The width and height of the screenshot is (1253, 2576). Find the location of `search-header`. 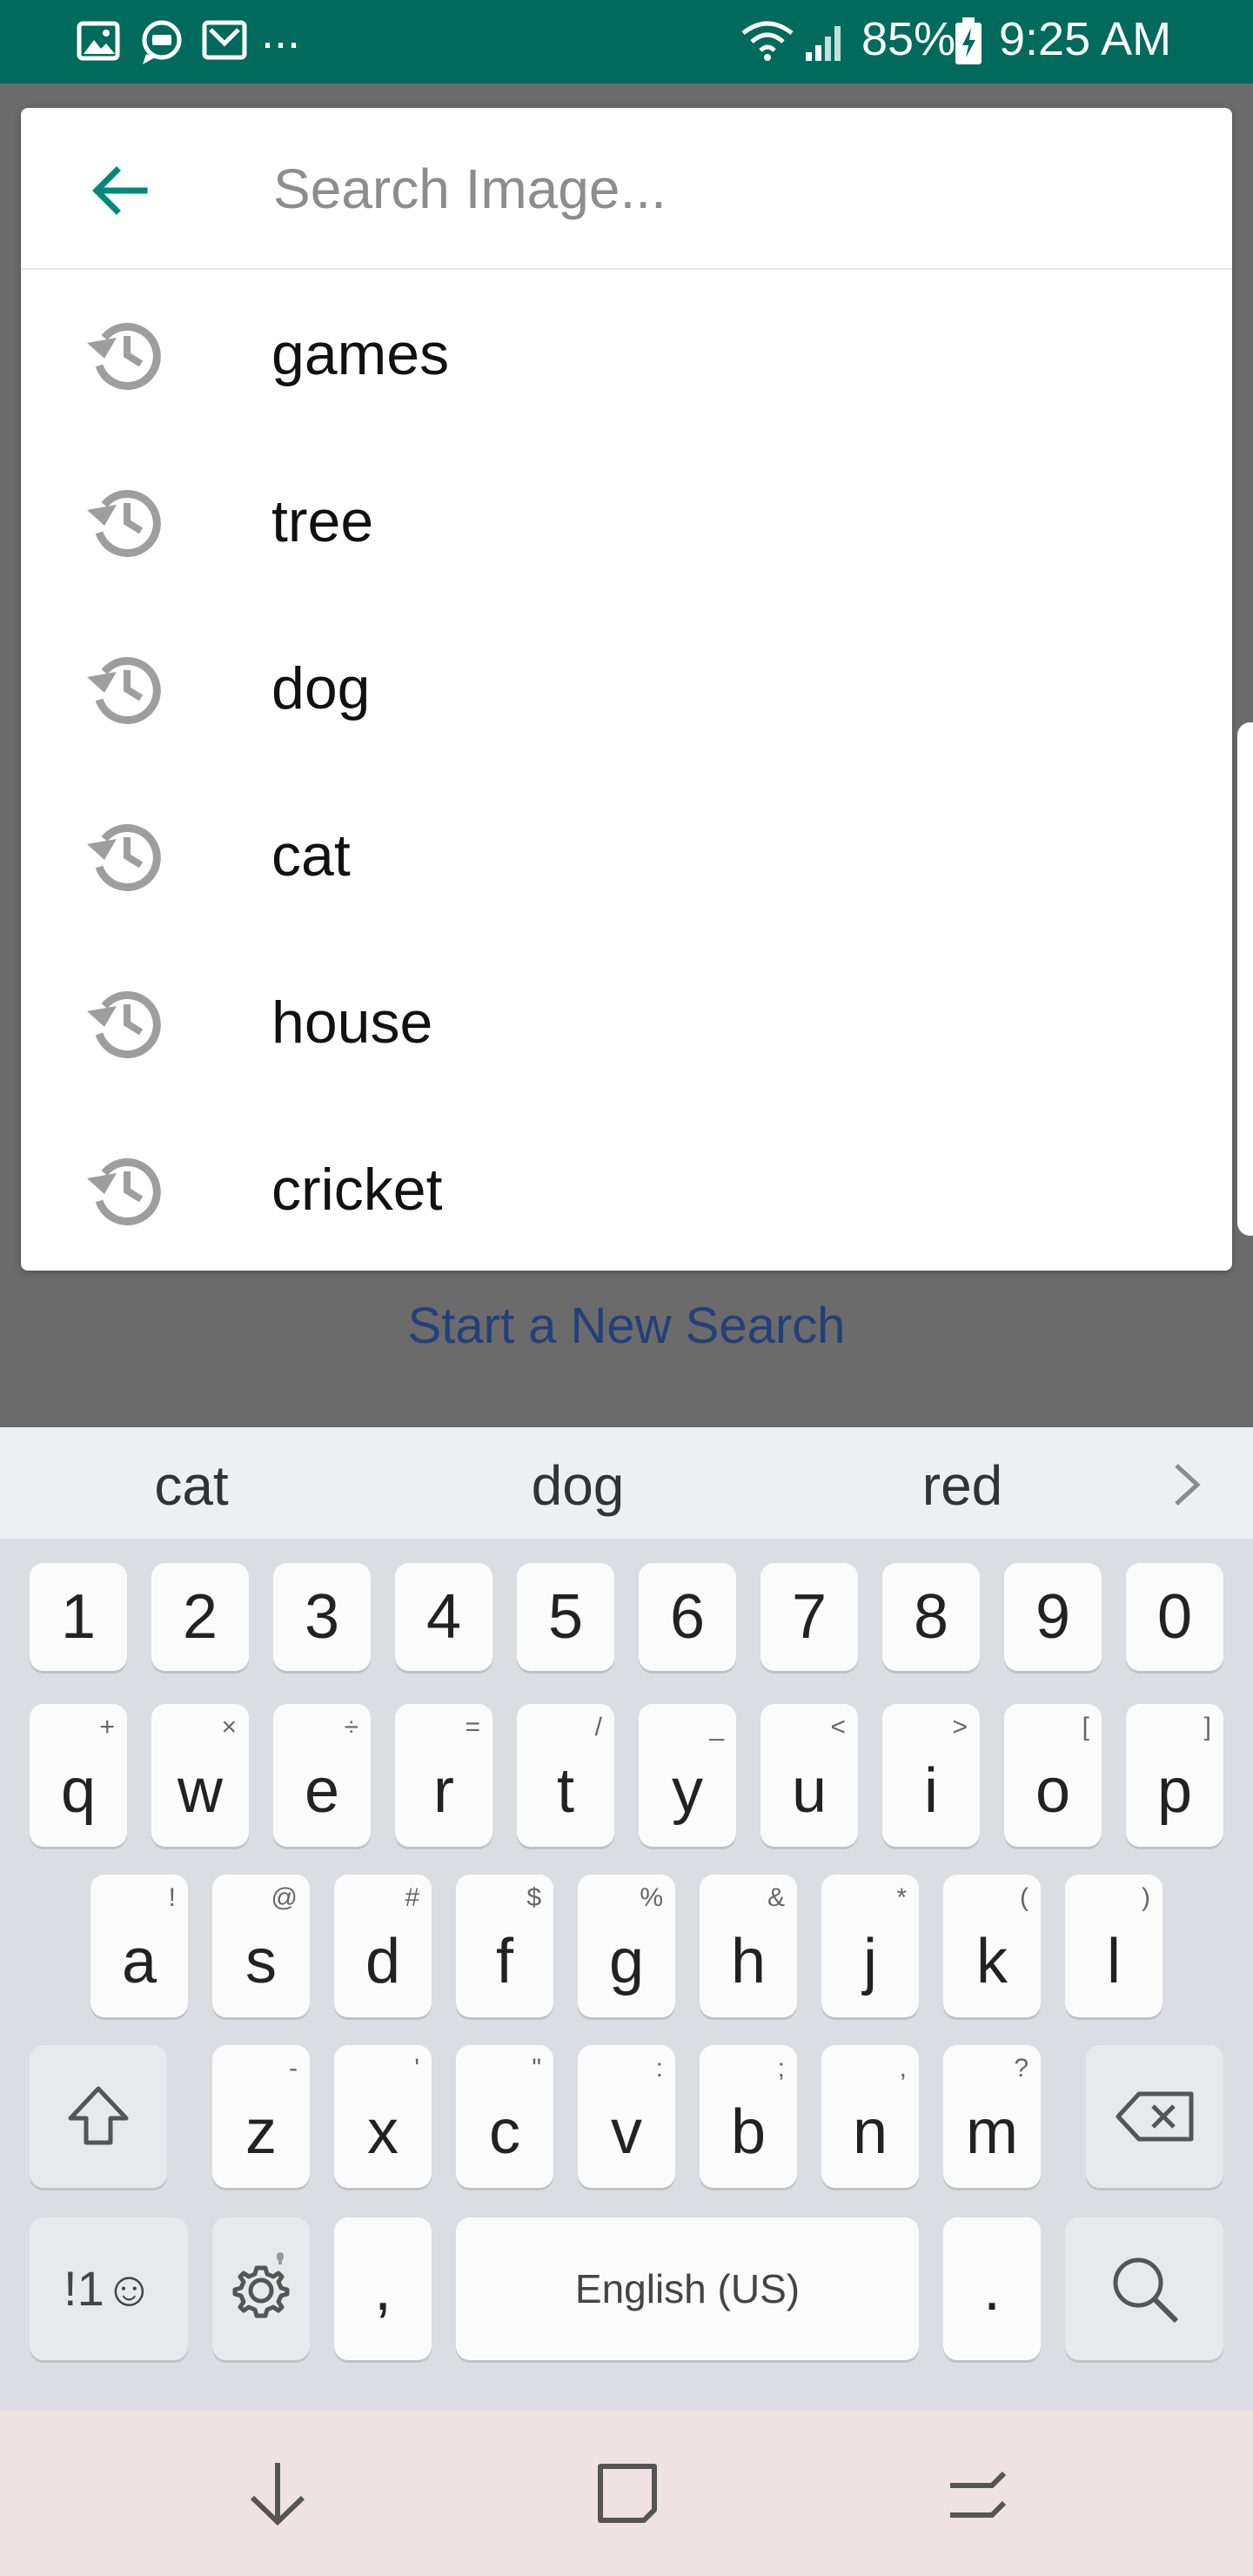

search-header is located at coordinates (626, 189).